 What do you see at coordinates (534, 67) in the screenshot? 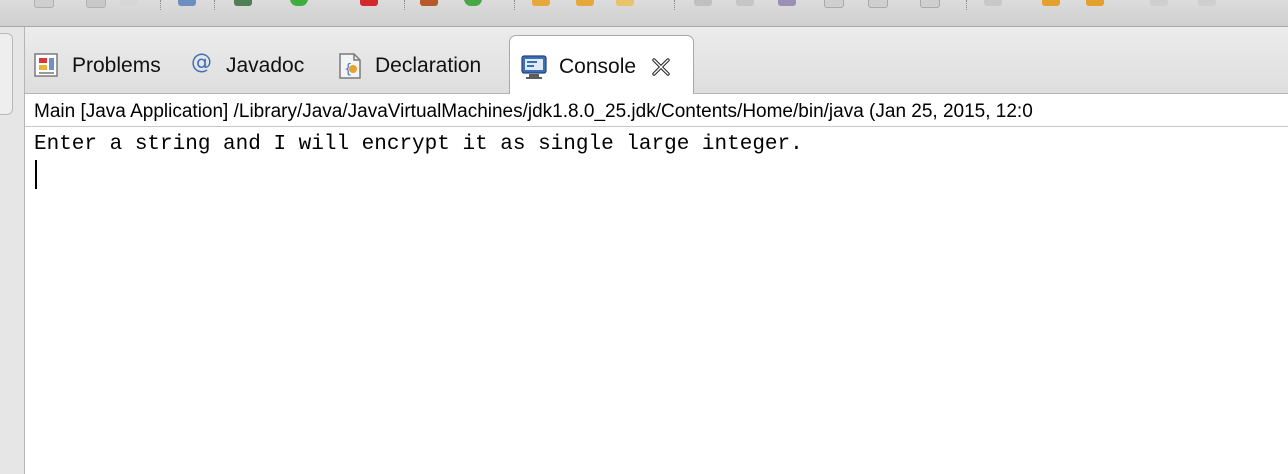
I see `console-icon` at bounding box center [534, 67].